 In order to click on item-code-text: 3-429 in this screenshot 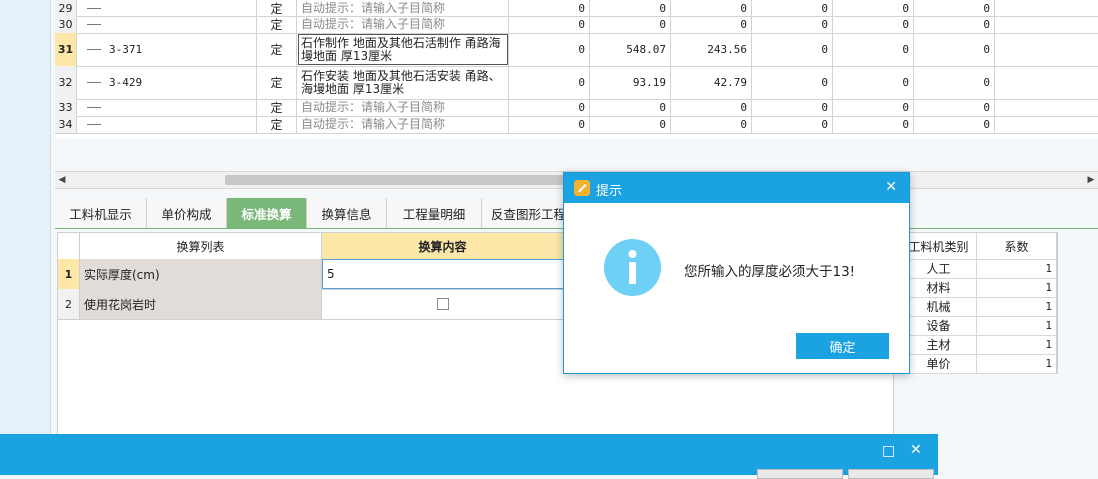, I will do `click(126, 82)`.